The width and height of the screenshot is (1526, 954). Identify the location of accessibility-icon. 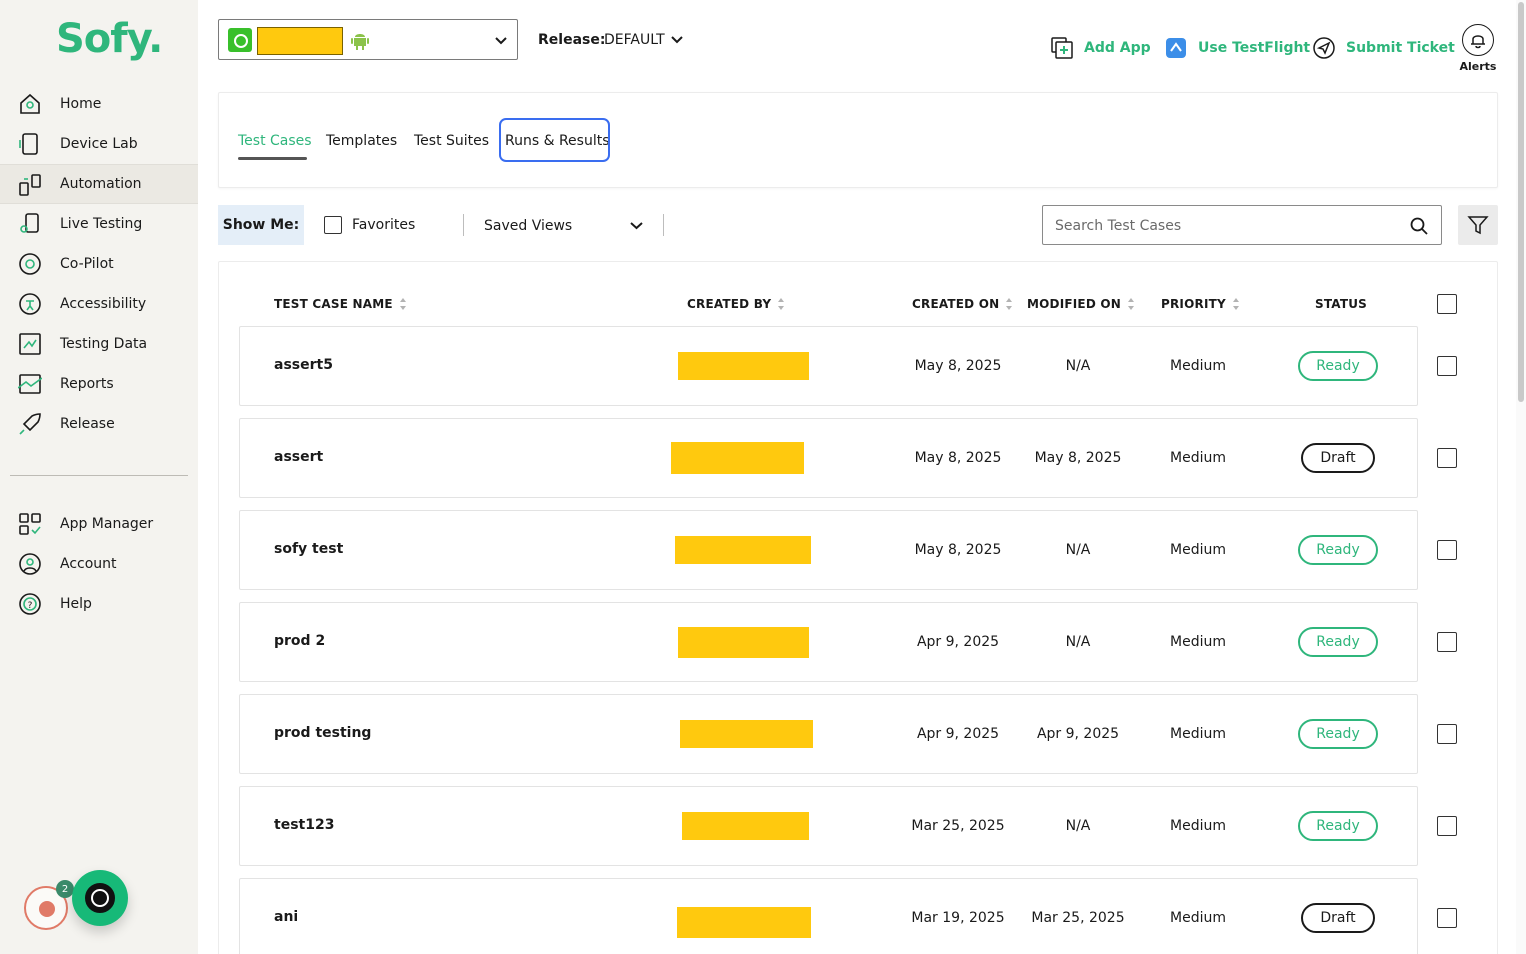
(30, 304).